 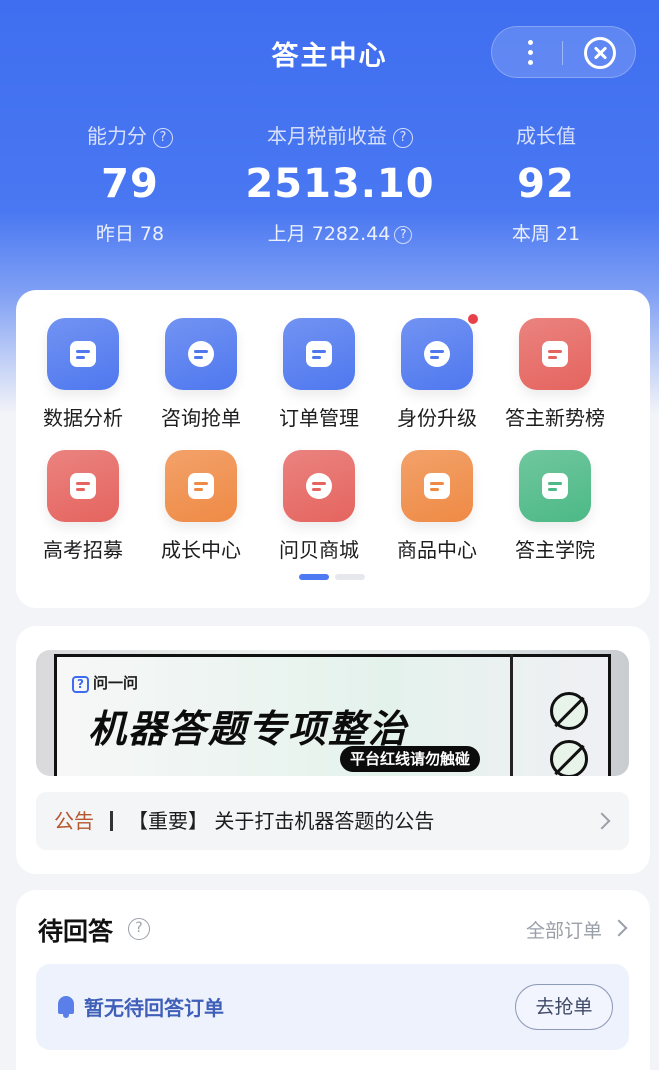 I want to click on grid-item: 商品中心, so click(x=437, y=510).